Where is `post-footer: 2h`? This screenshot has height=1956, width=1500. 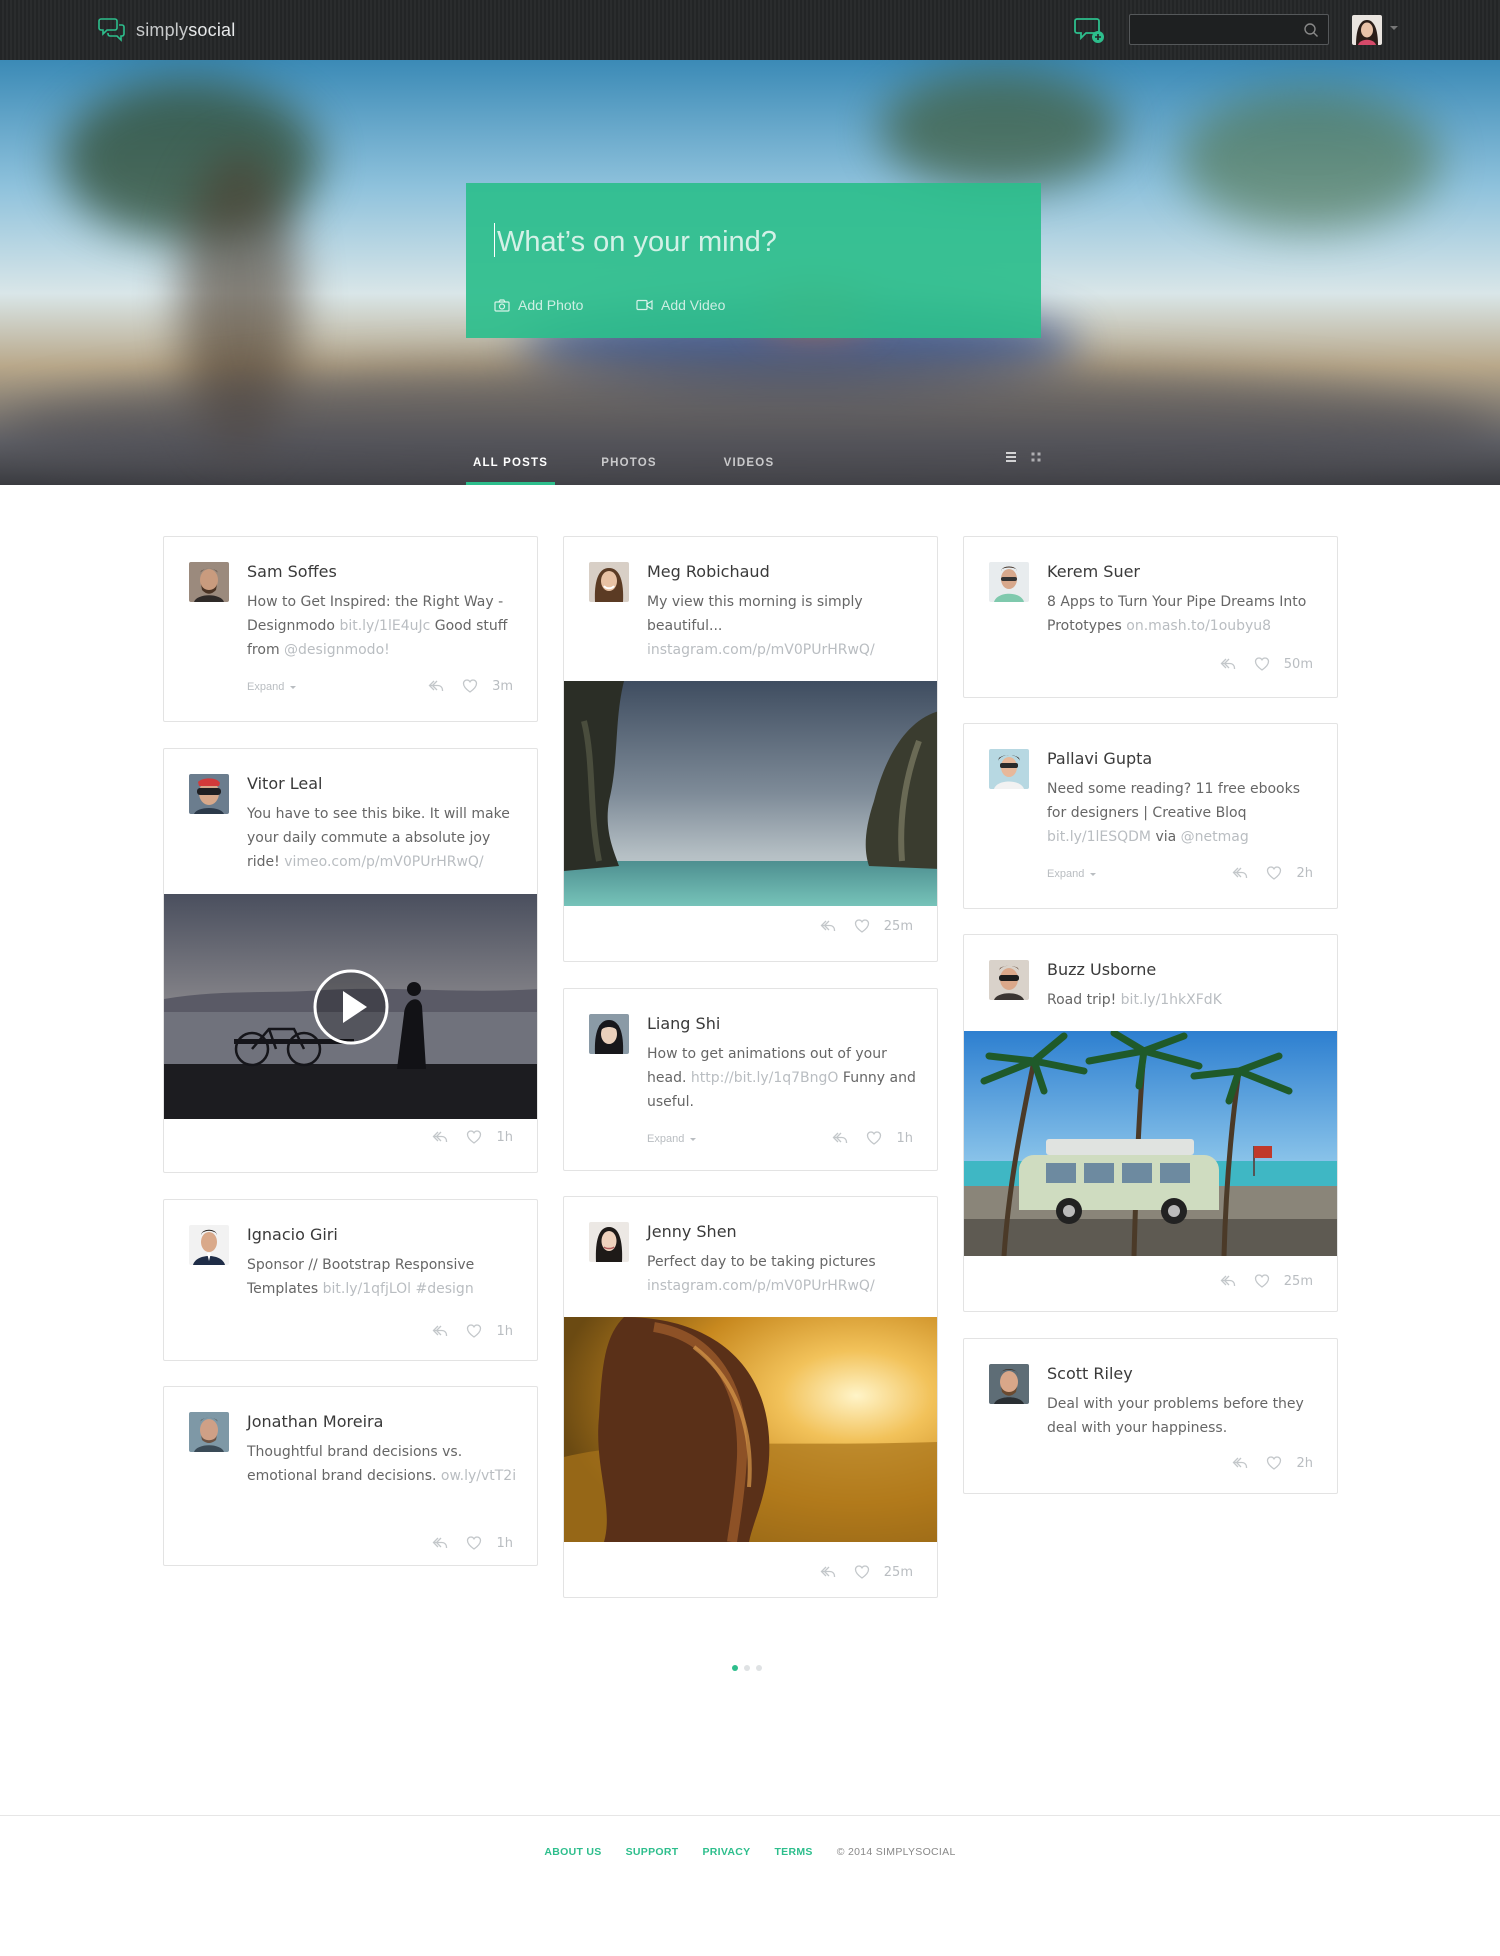
post-footer: 2h is located at coordinates (1150, 1465).